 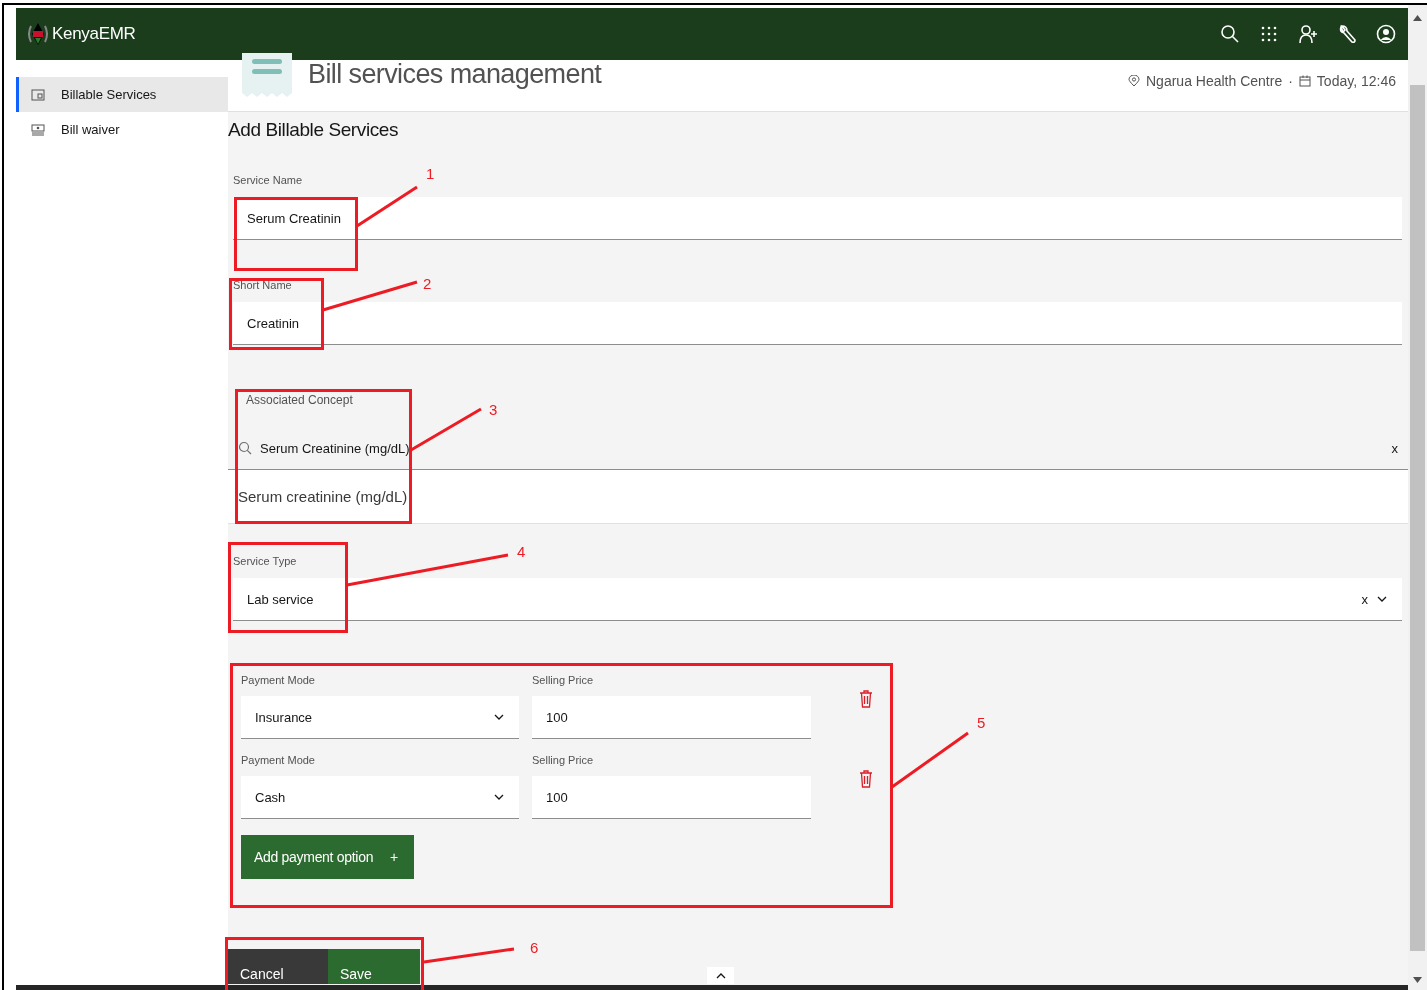 I want to click on annotation-number: 1, so click(x=430, y=174).